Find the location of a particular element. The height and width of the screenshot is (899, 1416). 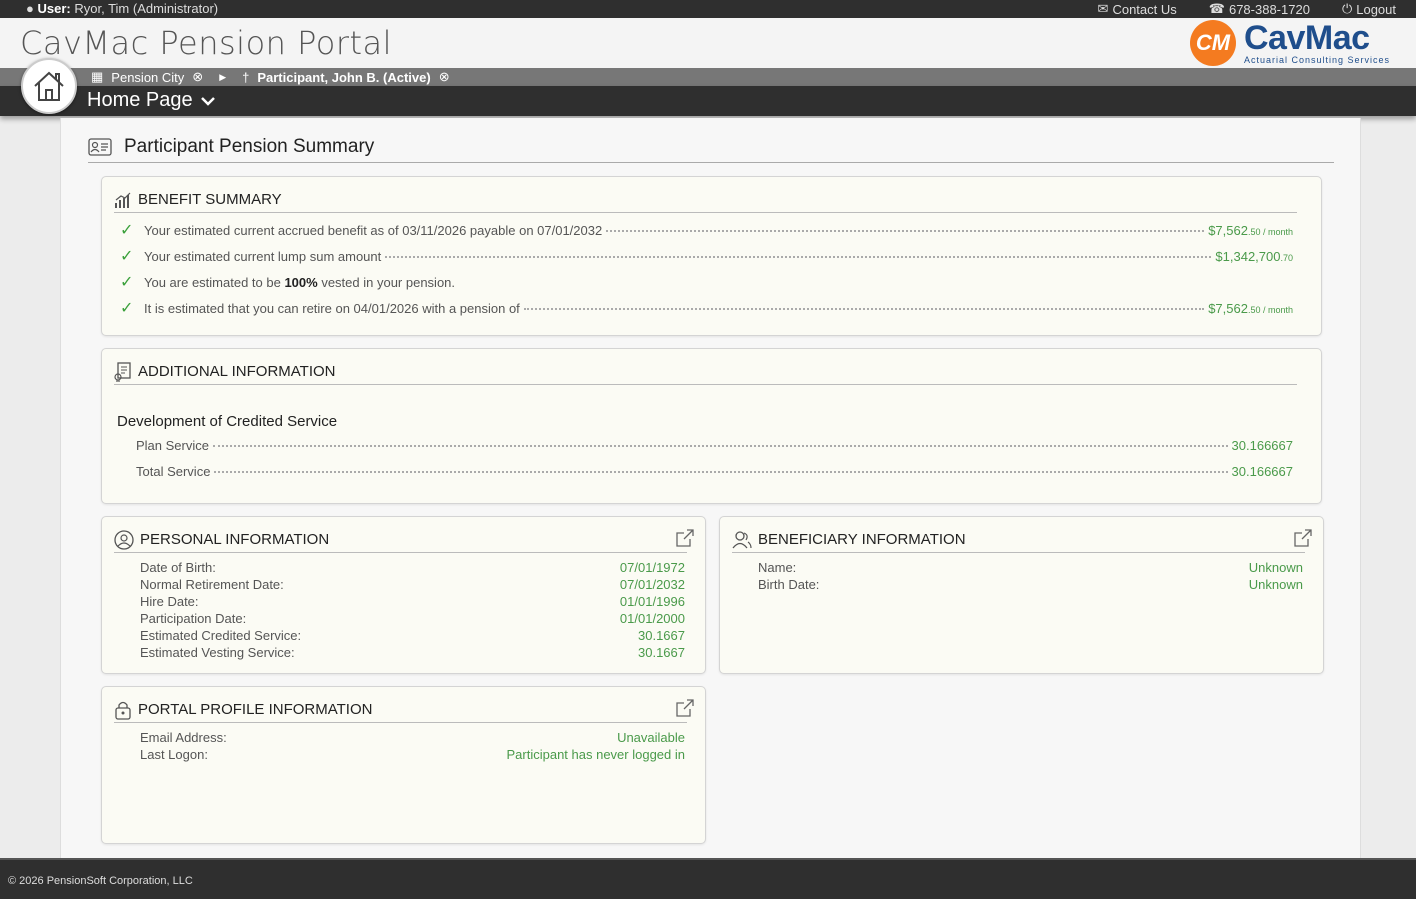

info-value: 30.1667 is located at coordinates (661, 652).